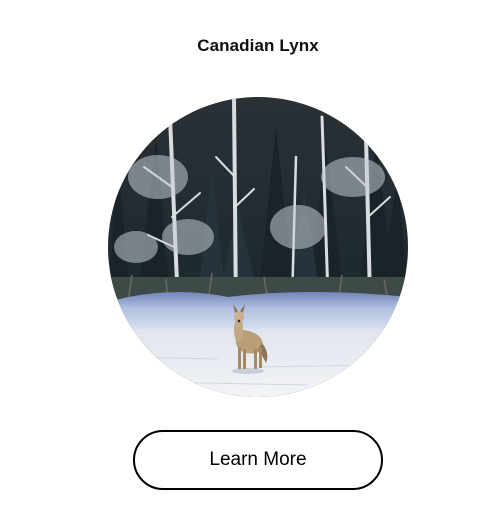 Image resolution: width=498 pixels, height=531 pixels. Describe the element at coordinates (258, 45) in the screenshot. I see `card-title: Canadian Lynx` at that location.